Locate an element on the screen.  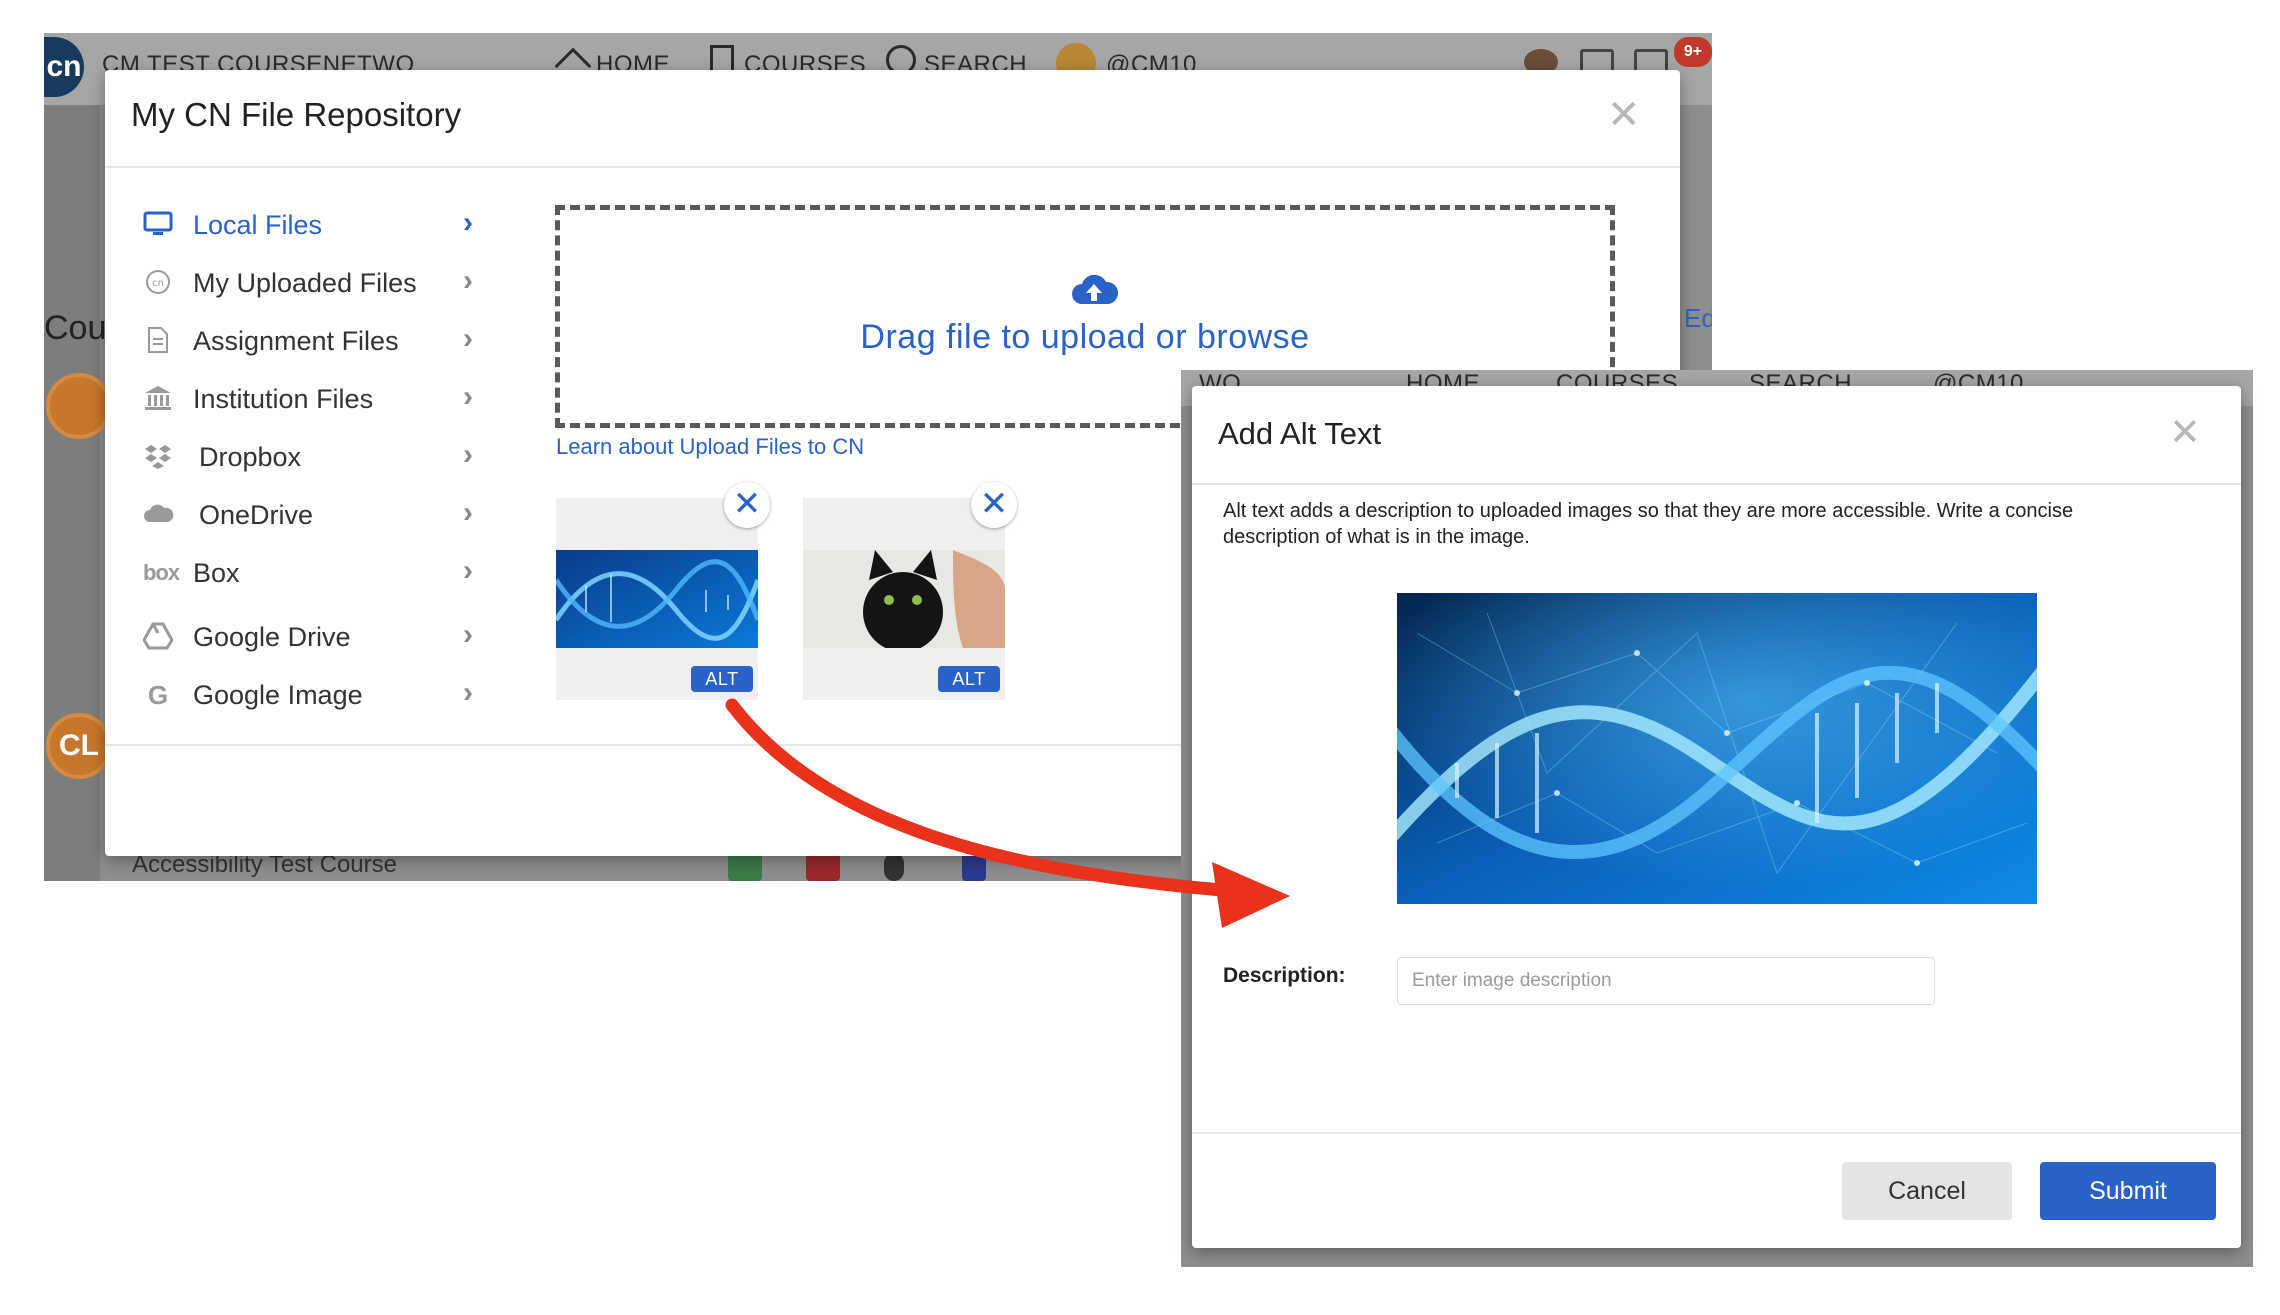
dropbox-icon is located at coordinates (158, 457).